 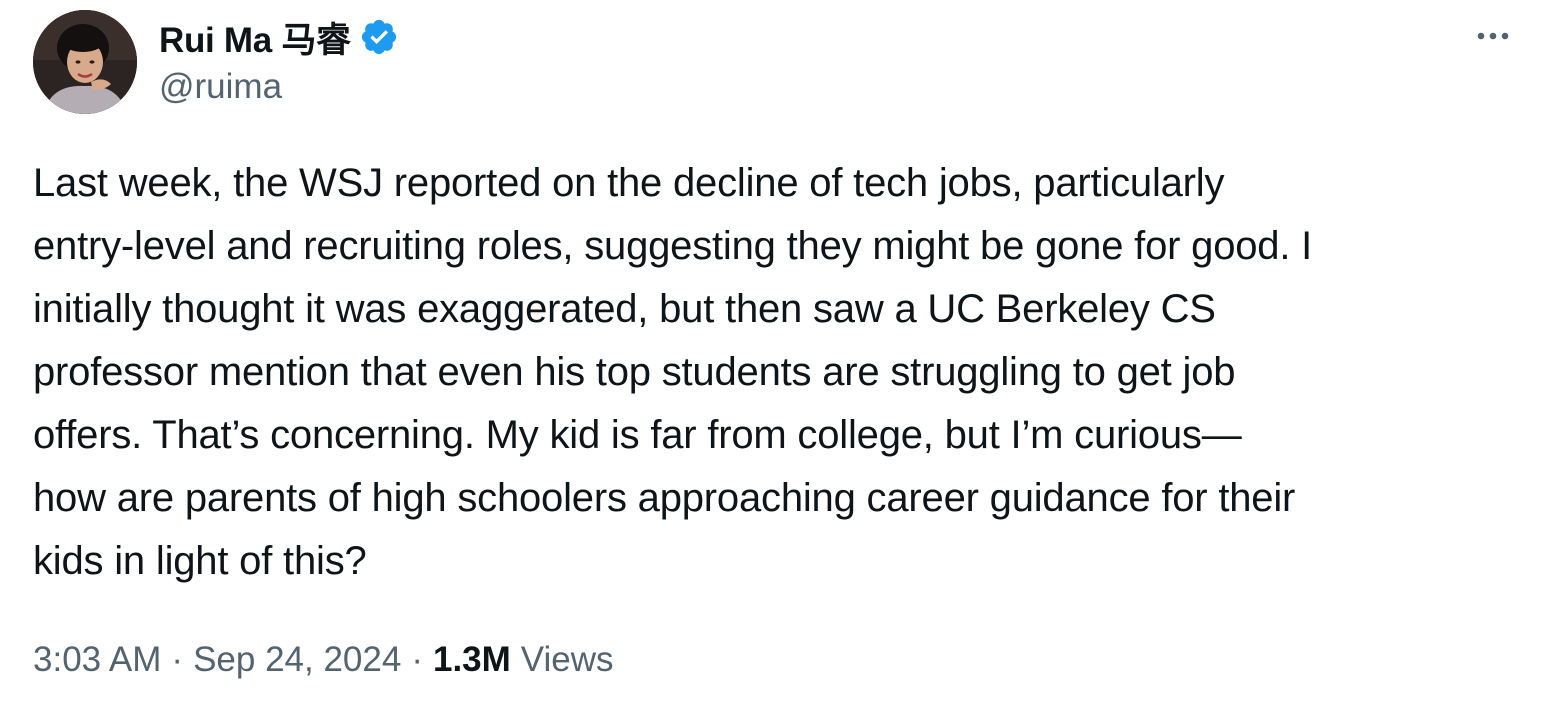 I want to click on views-label: Views, so click(x=567, y=660).